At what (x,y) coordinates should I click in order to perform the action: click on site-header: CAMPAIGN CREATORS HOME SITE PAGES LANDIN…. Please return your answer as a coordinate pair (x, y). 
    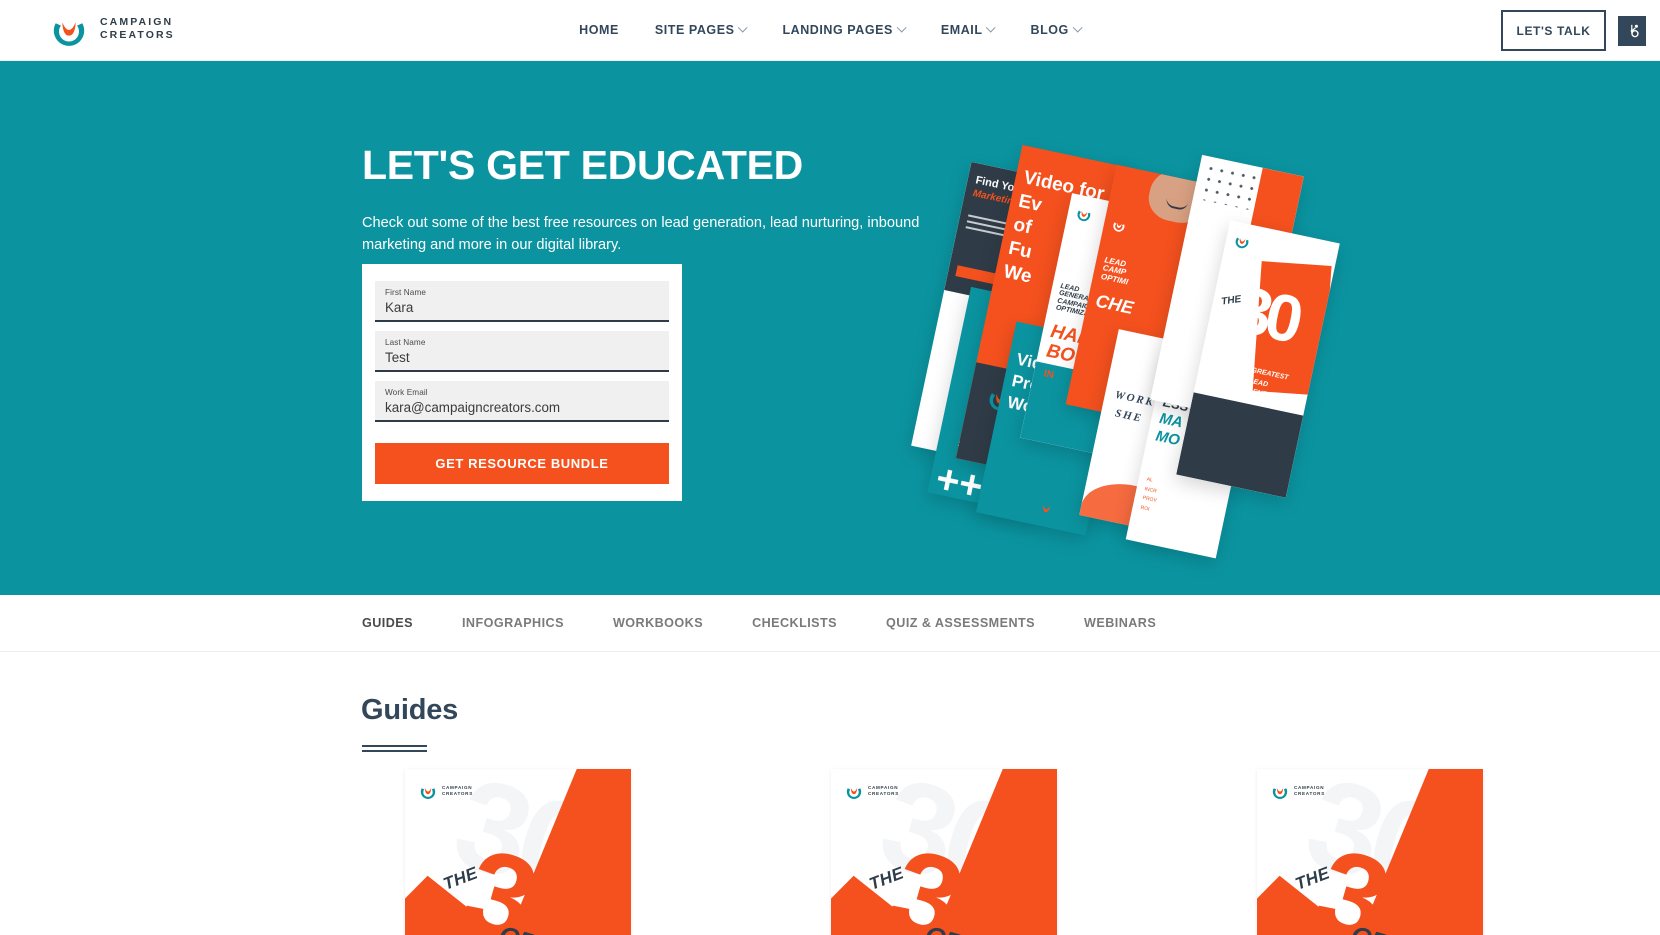
    Looking at the image, I should click on (830, 30).